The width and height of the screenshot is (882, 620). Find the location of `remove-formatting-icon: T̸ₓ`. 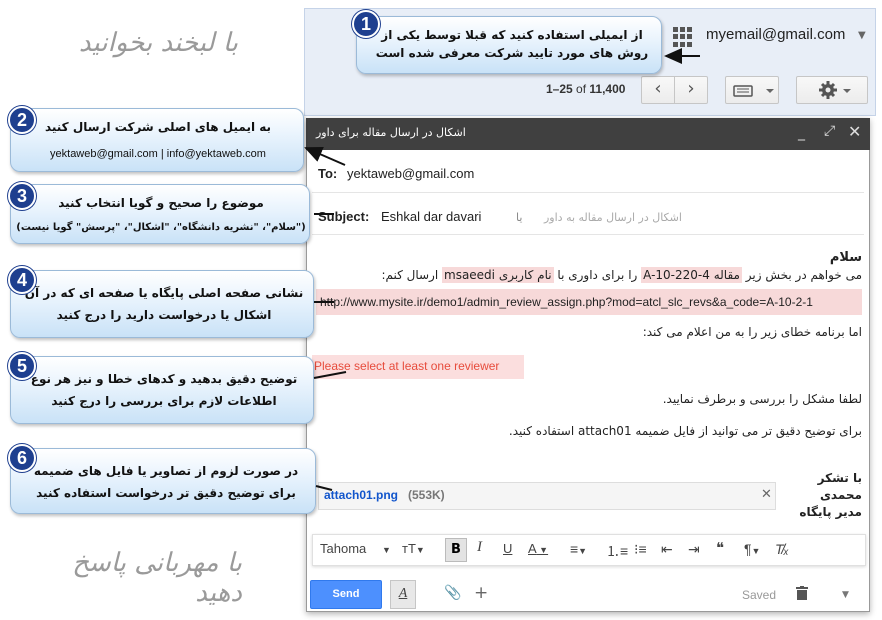

remove-formatting-icon: T̸ₓ is located at coordinates (782, 549).